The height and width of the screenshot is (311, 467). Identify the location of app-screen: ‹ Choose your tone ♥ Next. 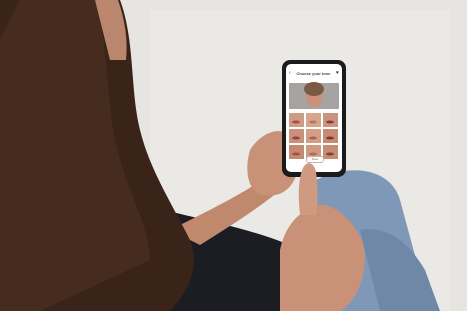
(314, 118).